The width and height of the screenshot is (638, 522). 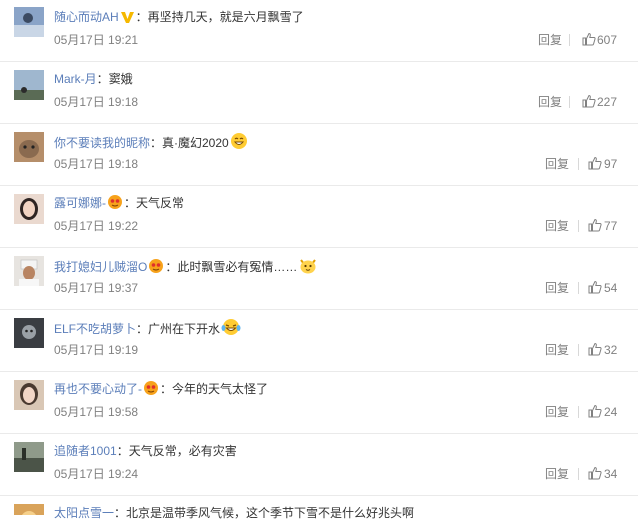 I want to click on comment-time: 05月17日 19:22, so click(x=96, y=226).